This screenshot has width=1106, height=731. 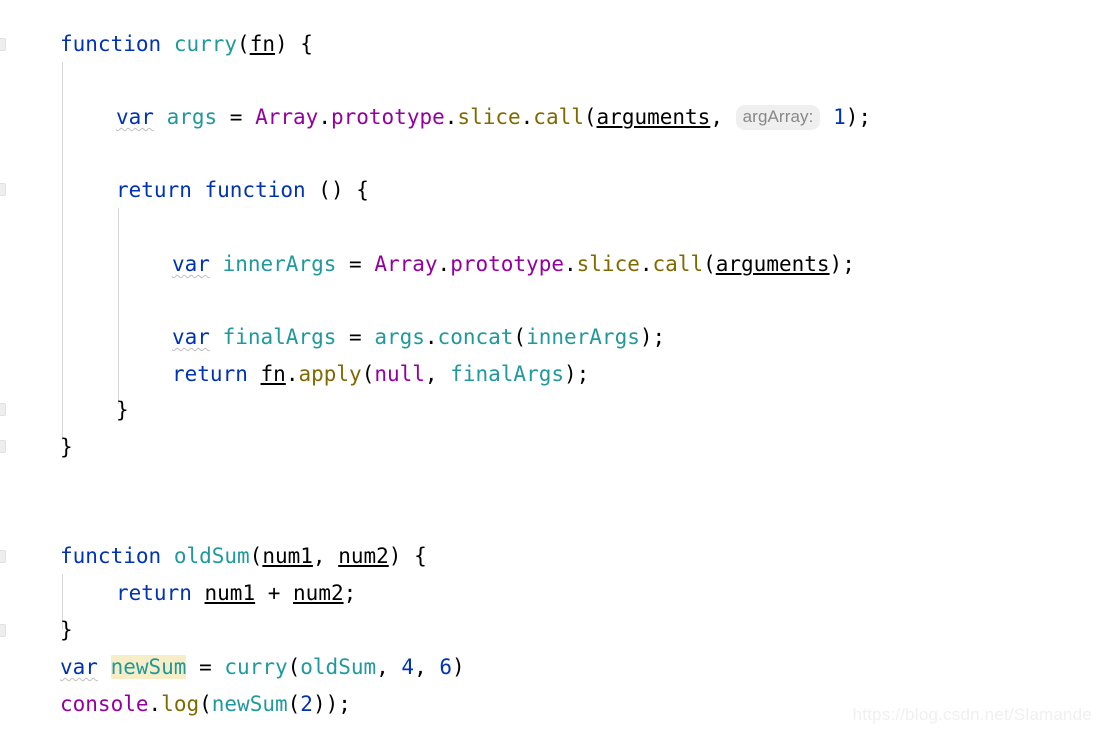 I want to click on call-curry: curry, so click(x=256, y=667).